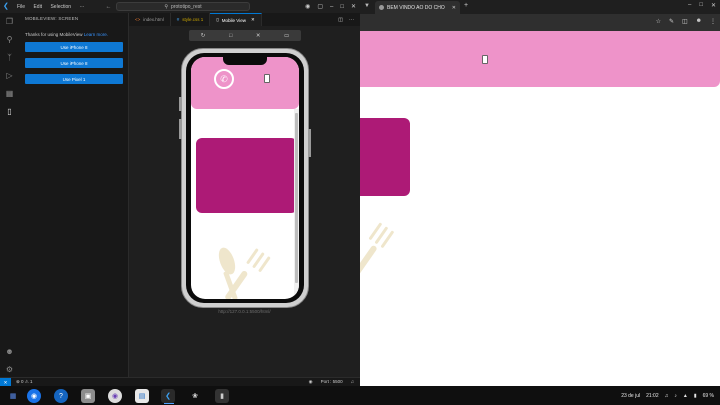  What do you see at coordinates (244, 311) in the screenshot?
I see `preview-url: http://127.0.0.1:5500/html/` at bounding box center [244, 311].